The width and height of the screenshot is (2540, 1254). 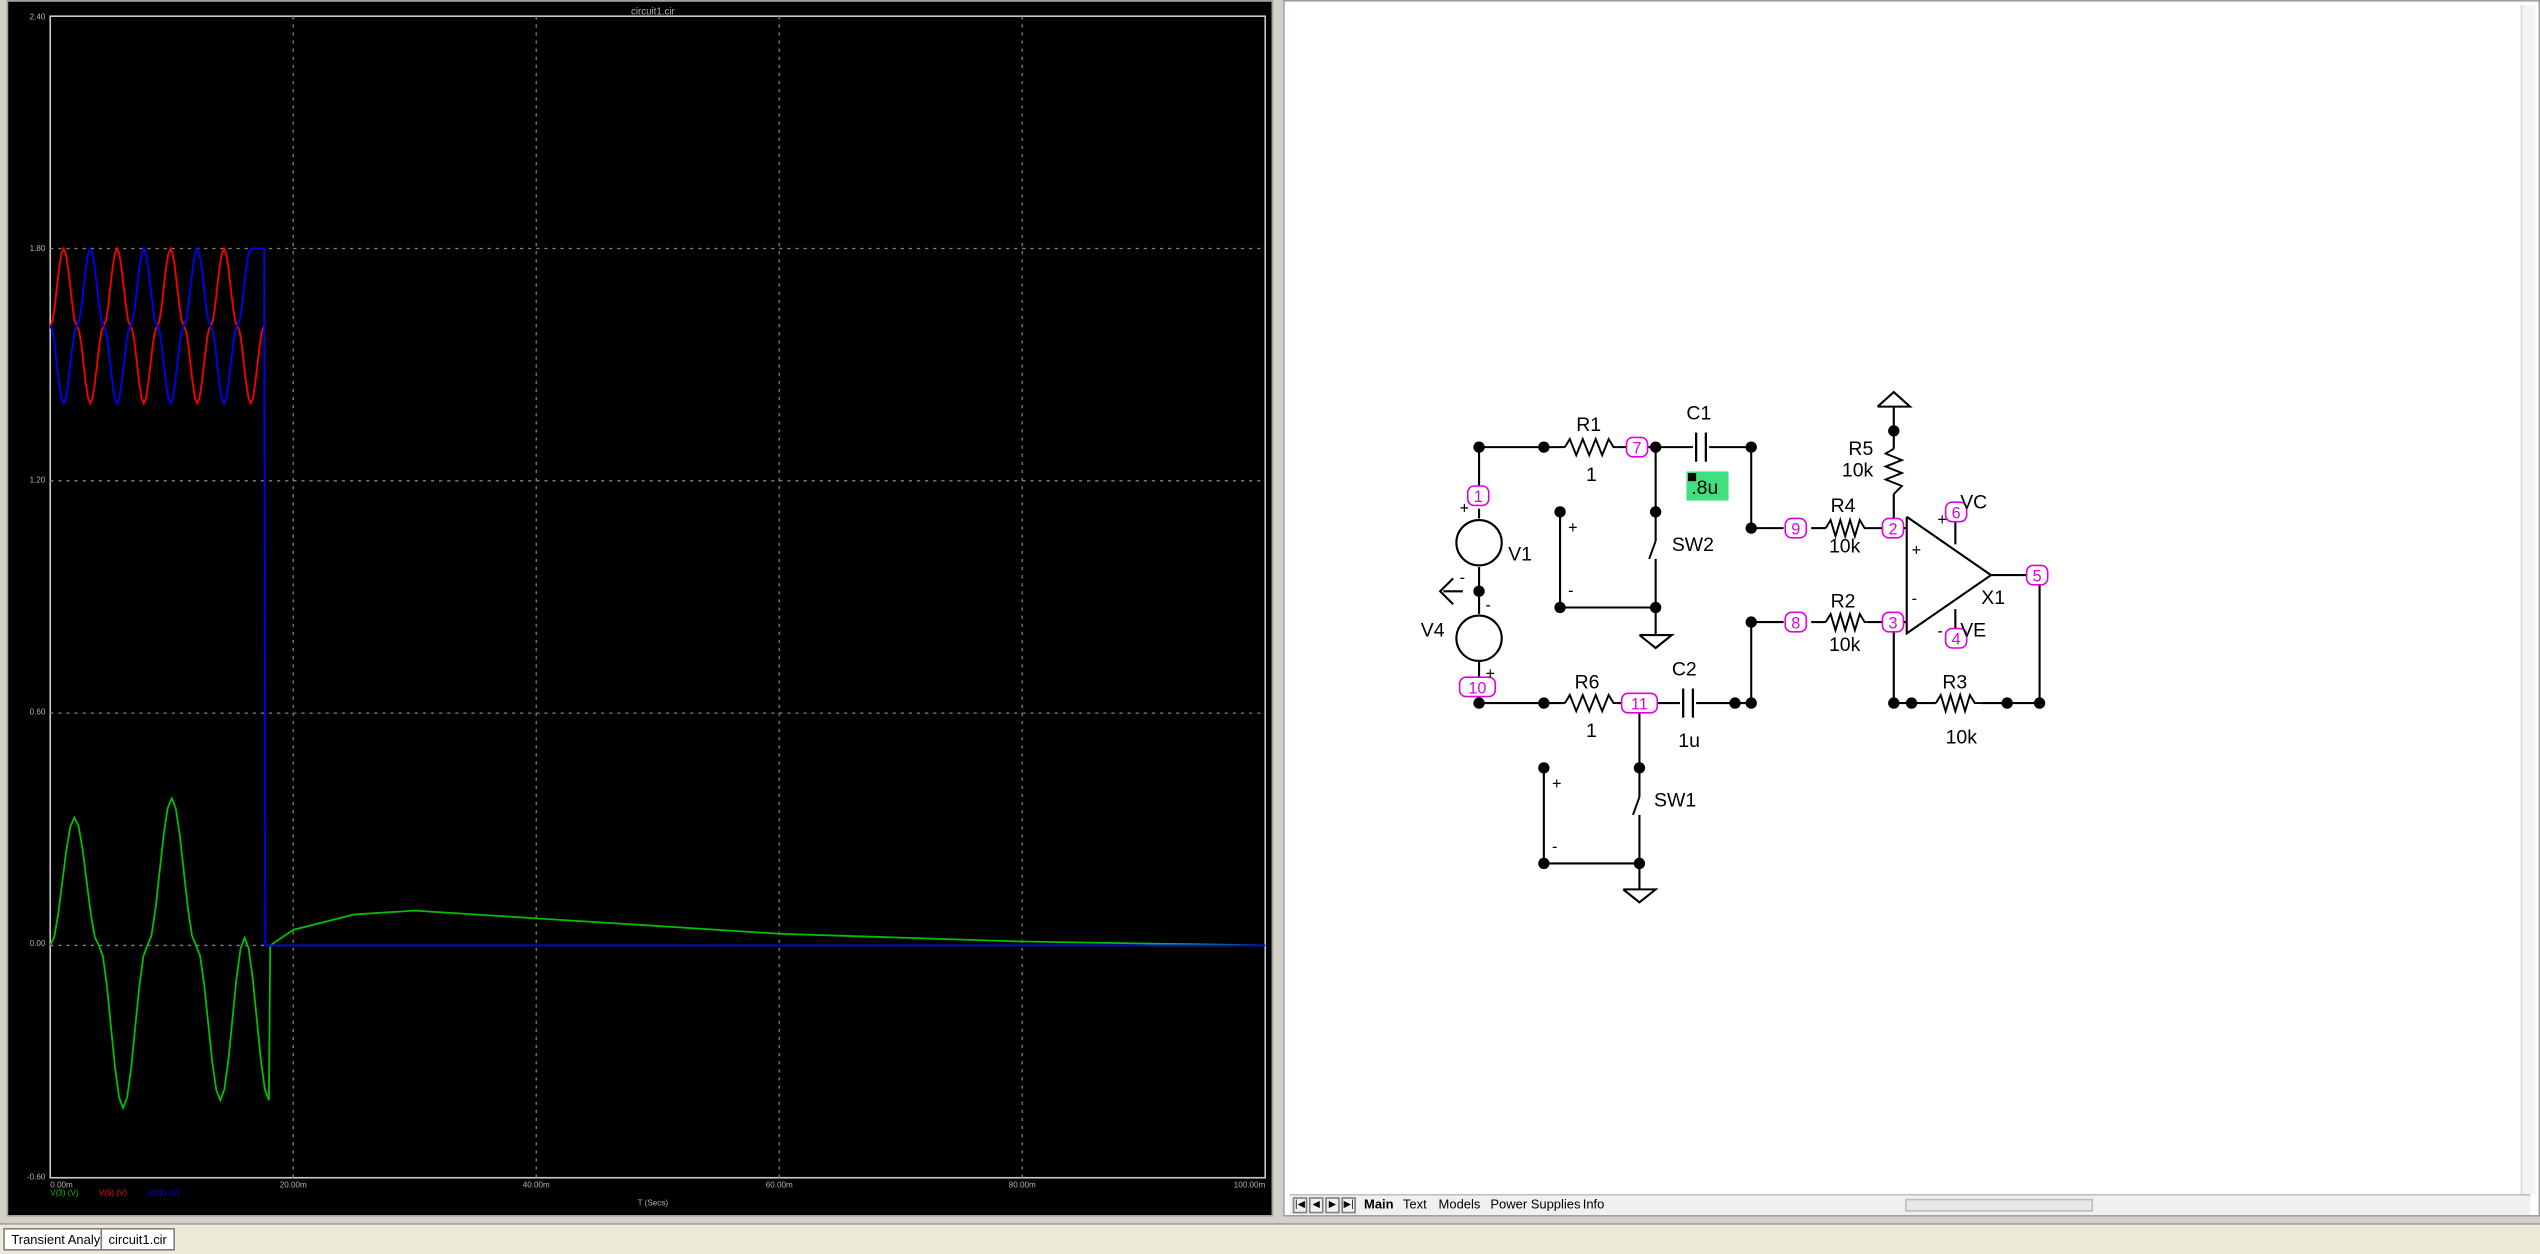 What do you see at coordinates (1520, 555) in the screenshot?
I see `label-v1: V1` at bounding box center [1520, 555].